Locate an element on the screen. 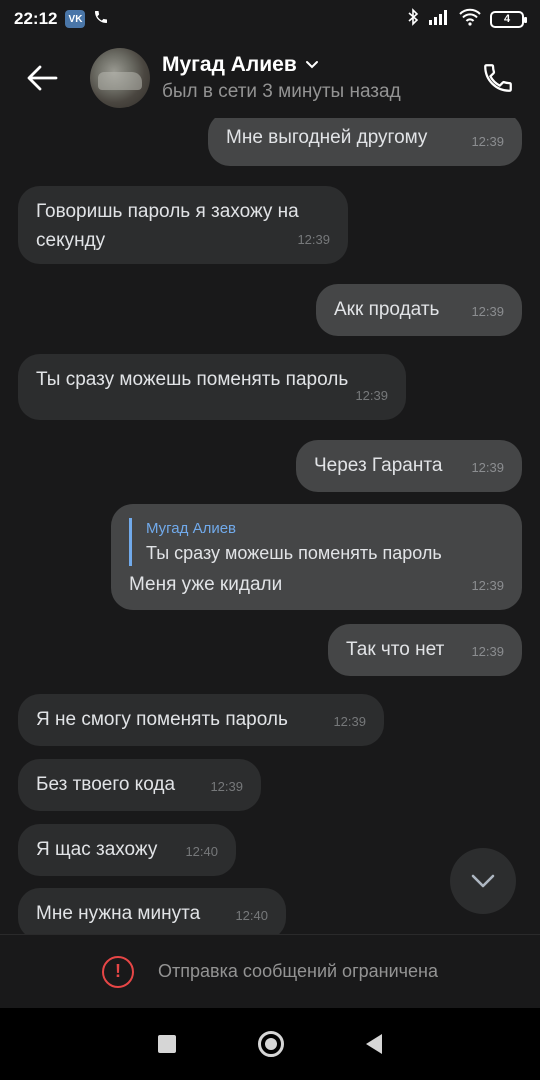 The image size is (540, 1080). reply-author: Мугад Алиев is located at coordinates (191, 528).